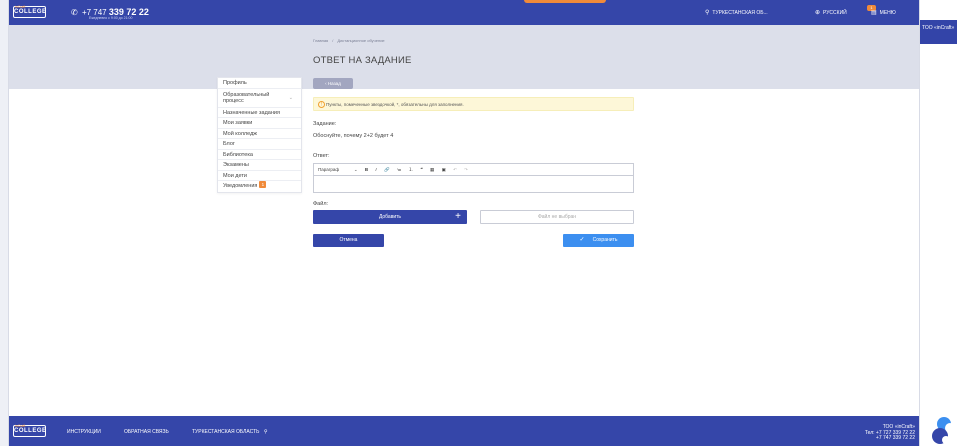  I want to click on plus-icon: +, so click(458, 216).